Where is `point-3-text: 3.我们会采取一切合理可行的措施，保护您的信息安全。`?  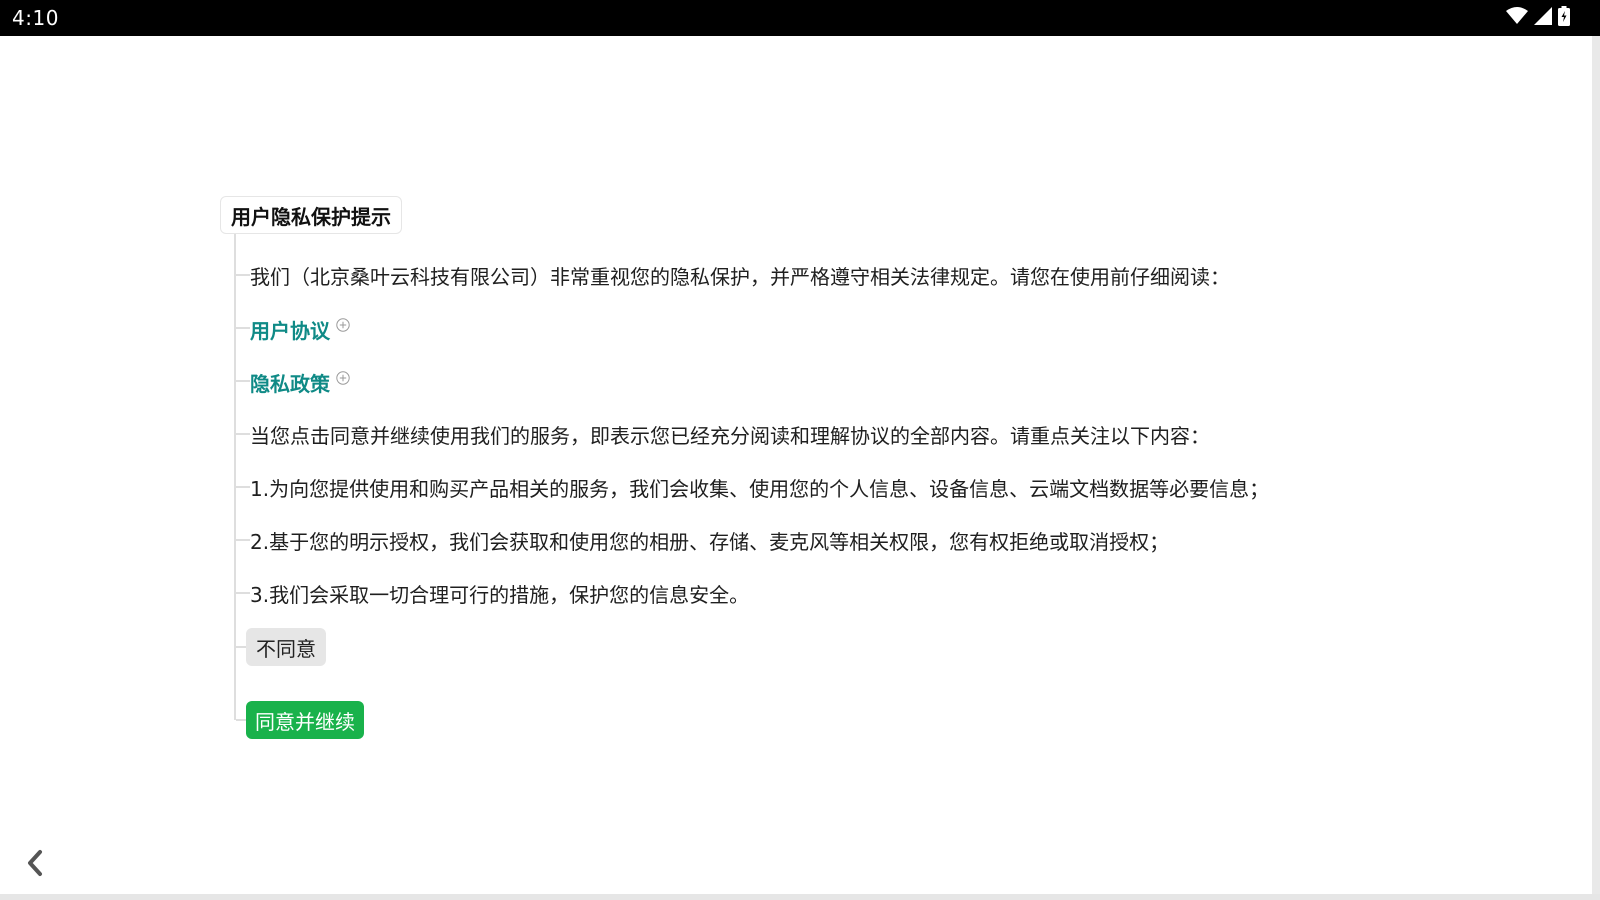 point-3-text: 3.我们会采取一切合理可行的措施，保护您的信息安全。 is located at coordinates (500, 594).